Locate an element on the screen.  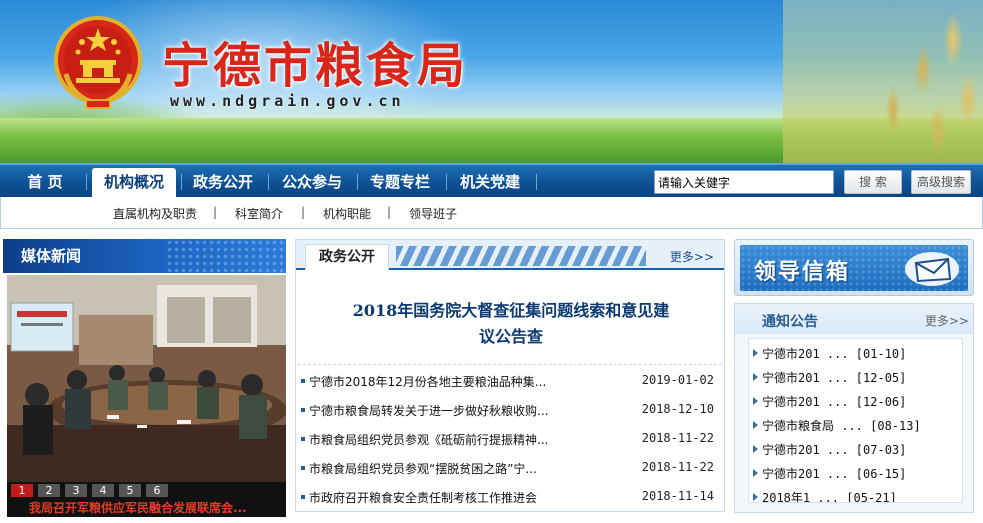
notice-item-text: 宁德市201 ... [06-15] is located at coordinates (834, 473).